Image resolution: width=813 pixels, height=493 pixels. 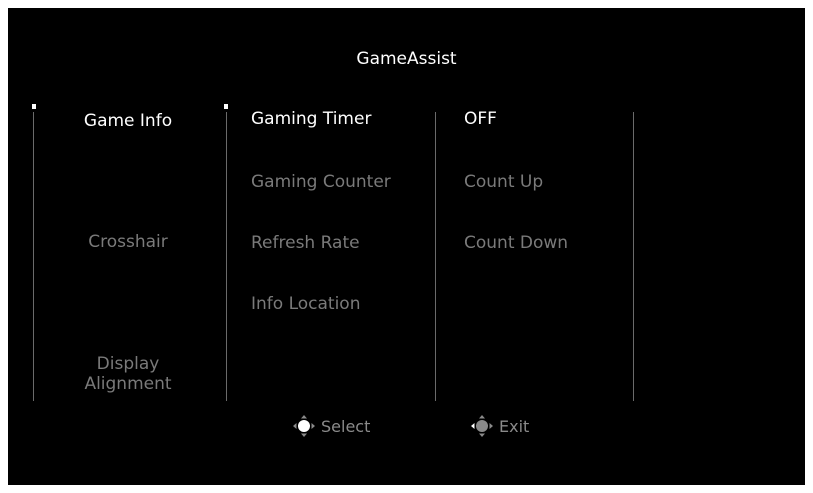 I want to click on option-count-up: Count Up, so click(x=503, y=182).